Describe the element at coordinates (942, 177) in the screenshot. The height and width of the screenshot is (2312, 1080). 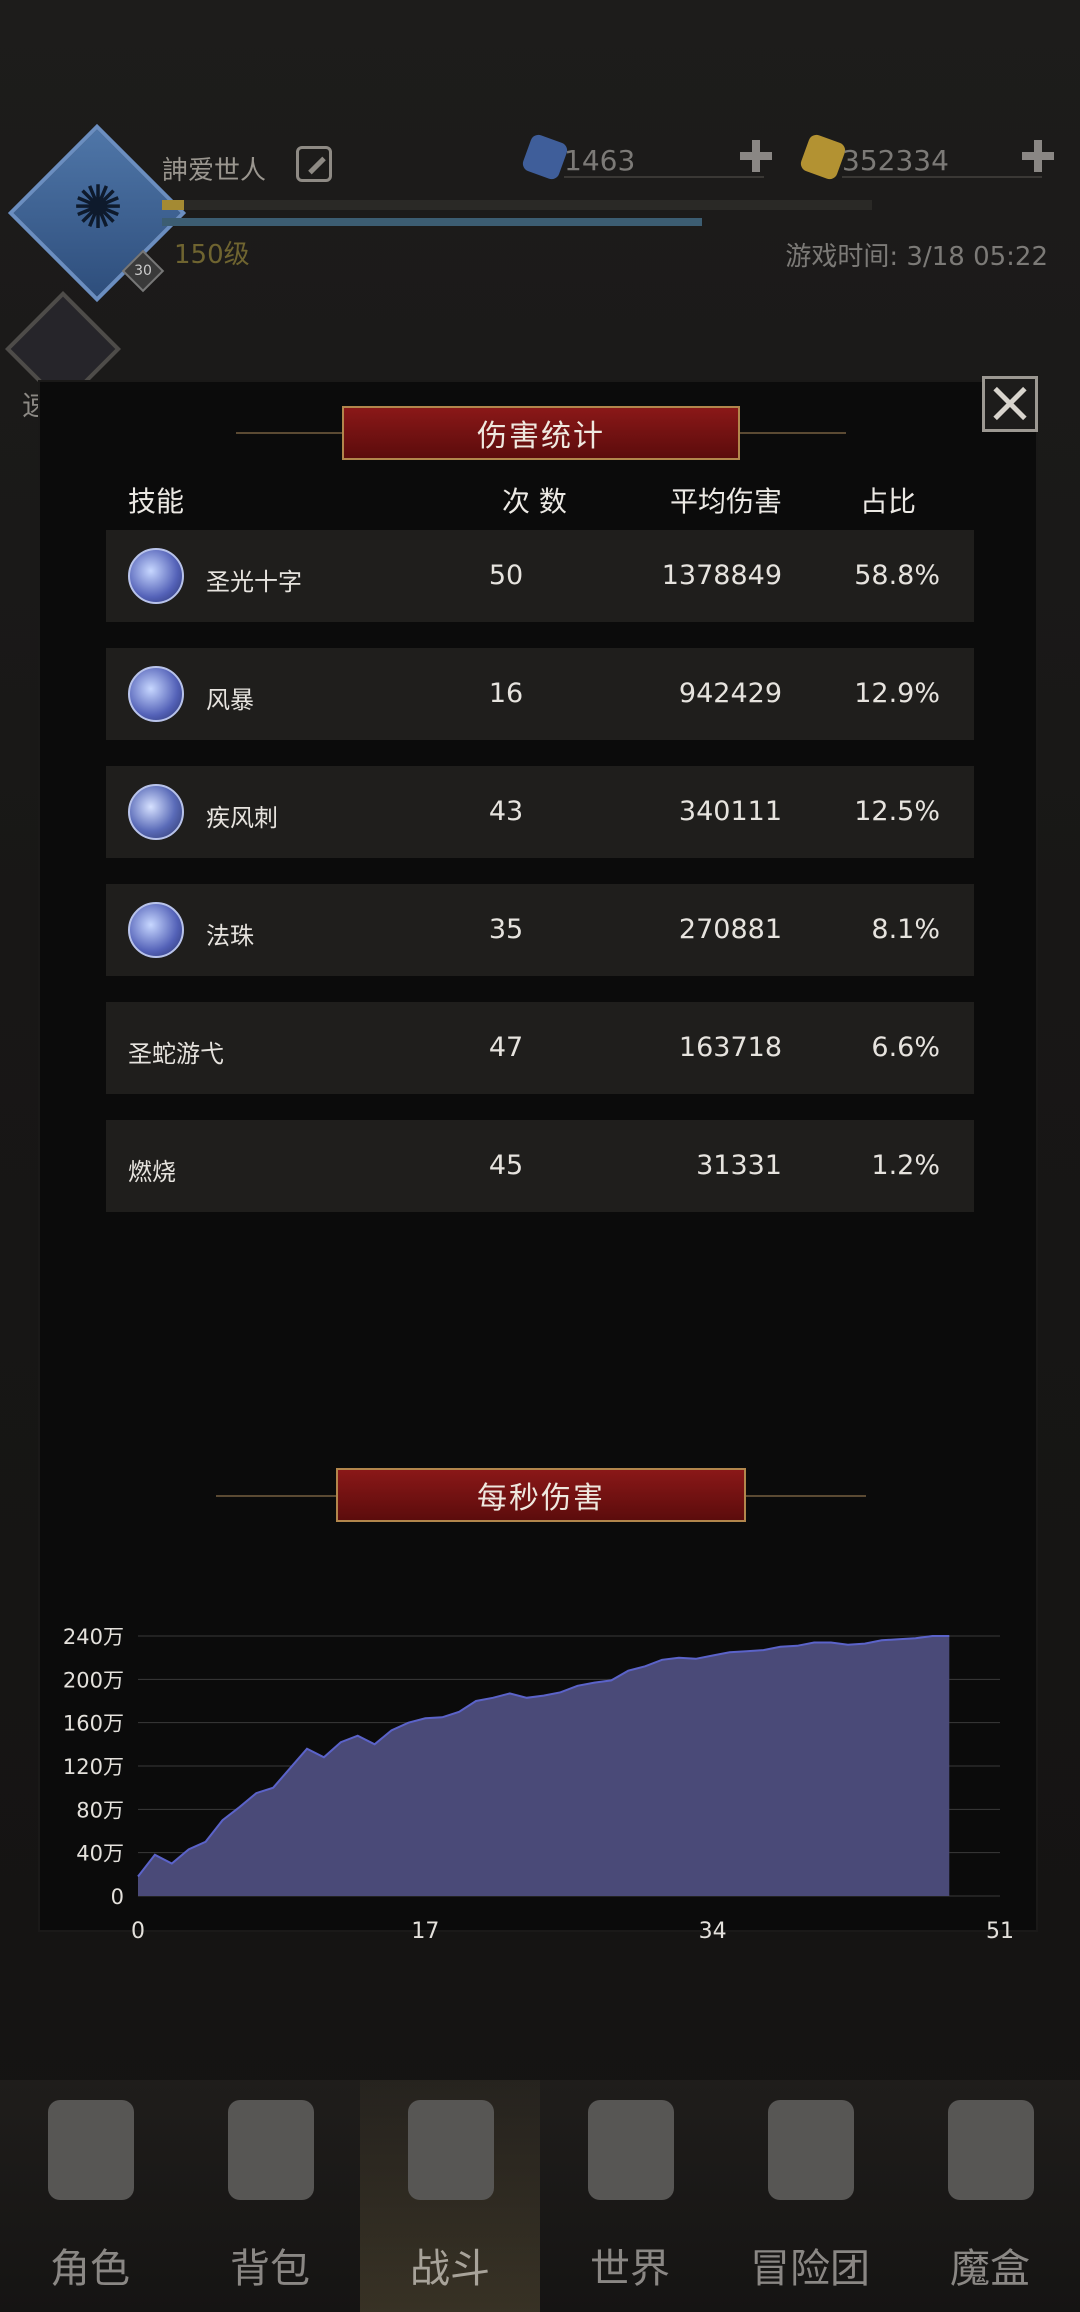
I see `gold-divider` at that location.